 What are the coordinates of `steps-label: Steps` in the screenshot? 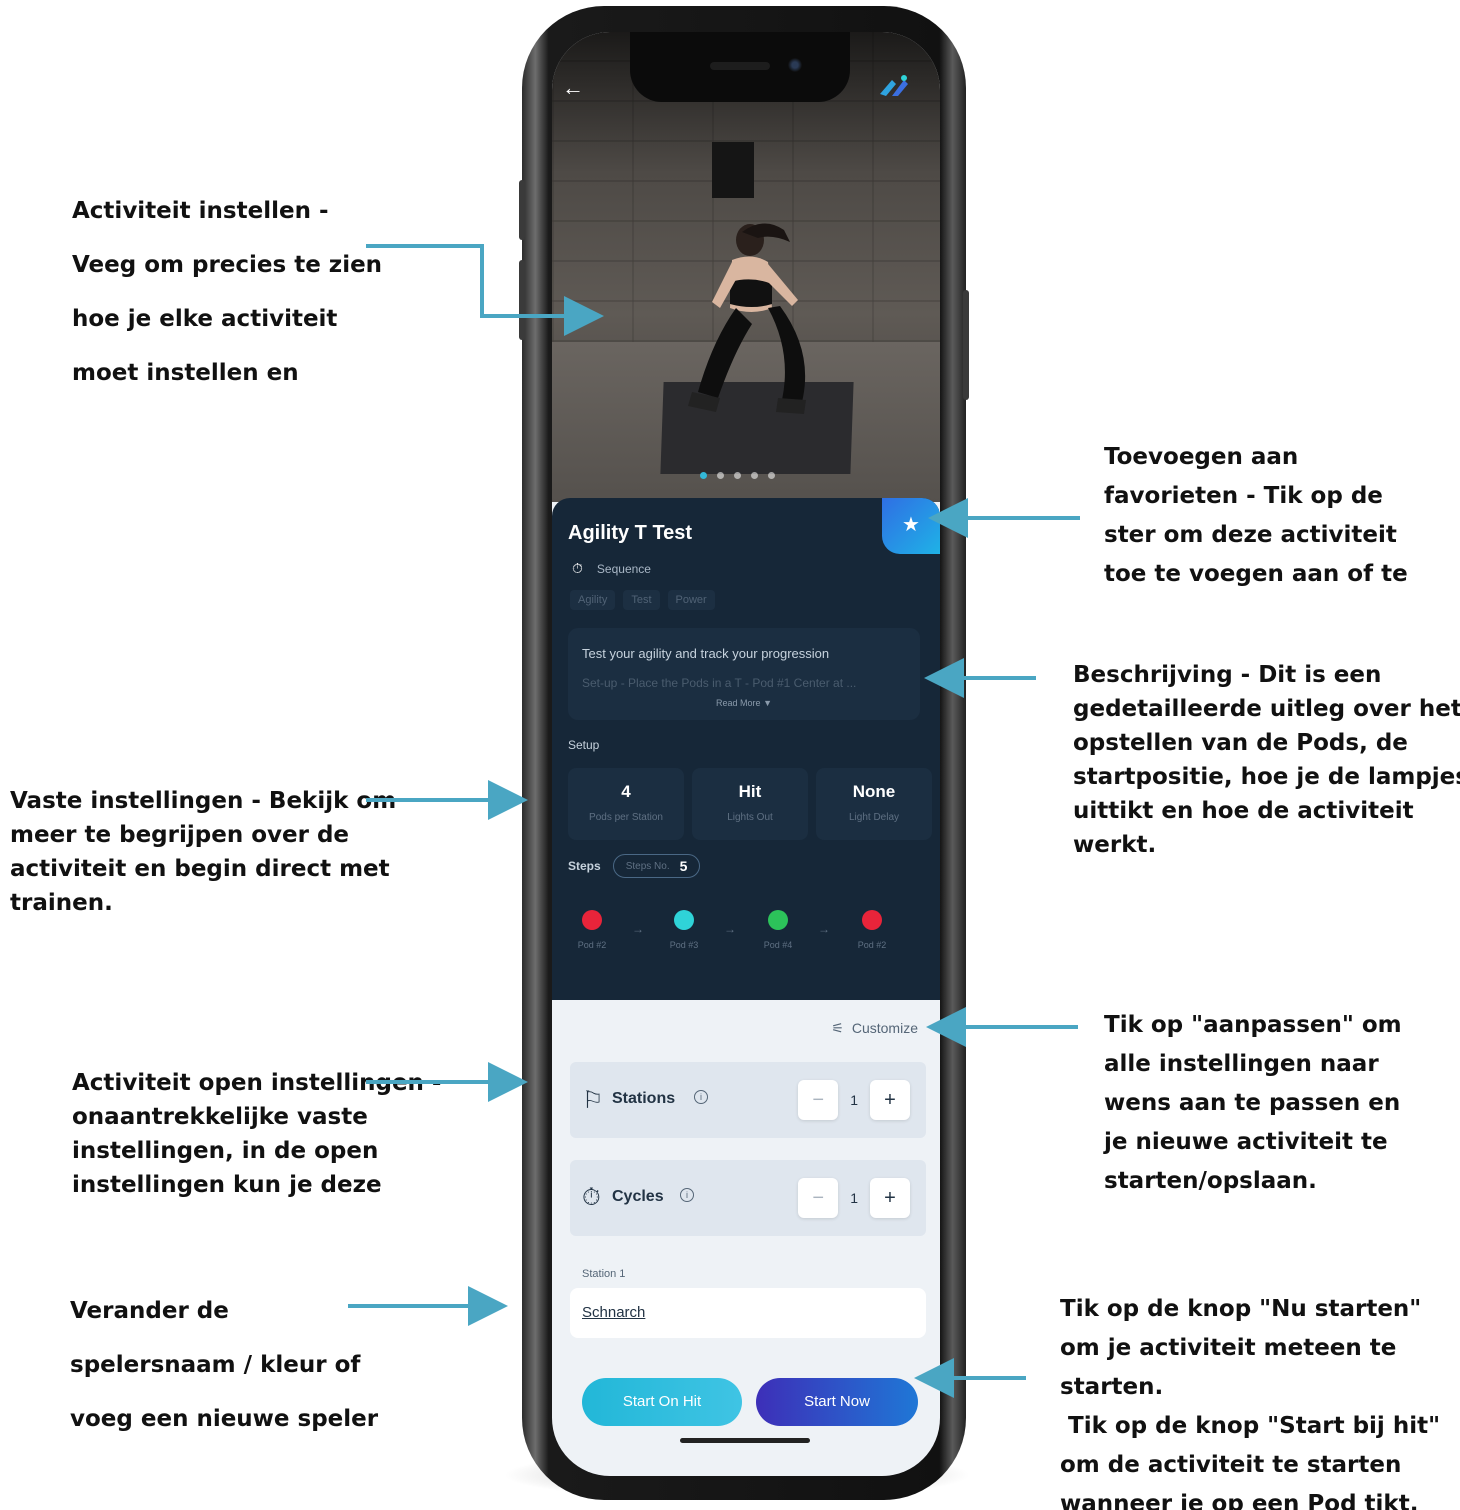 It's located at (584, 866).